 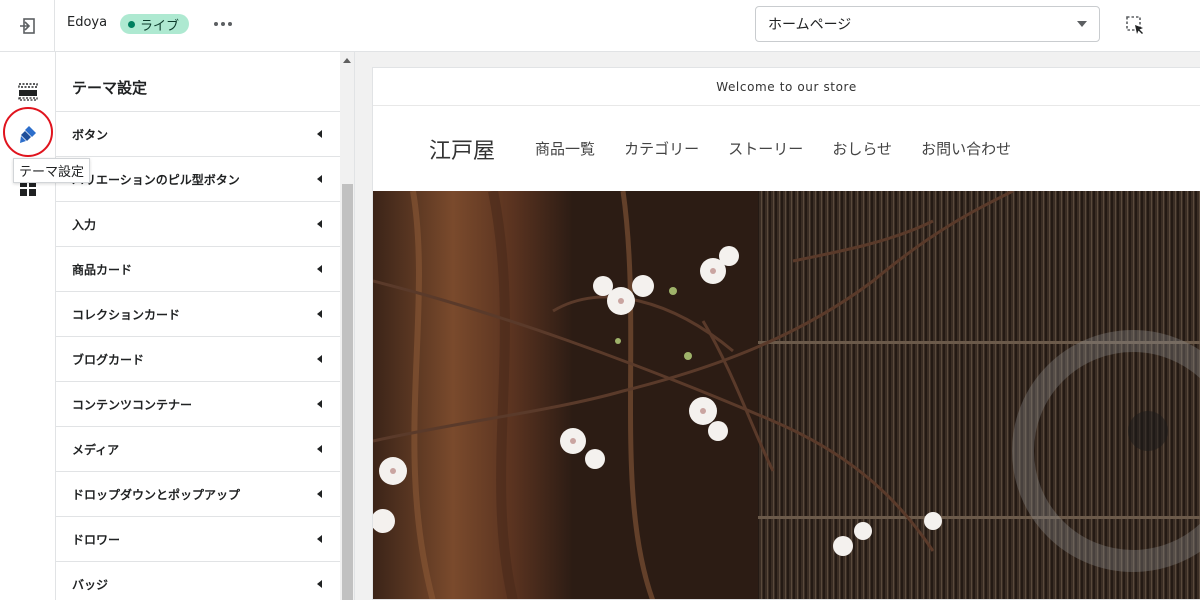 What do you see at coordinates (131, 24) in the screenshot?
I see `status-dot-icon` at bounding box center [131, 24].